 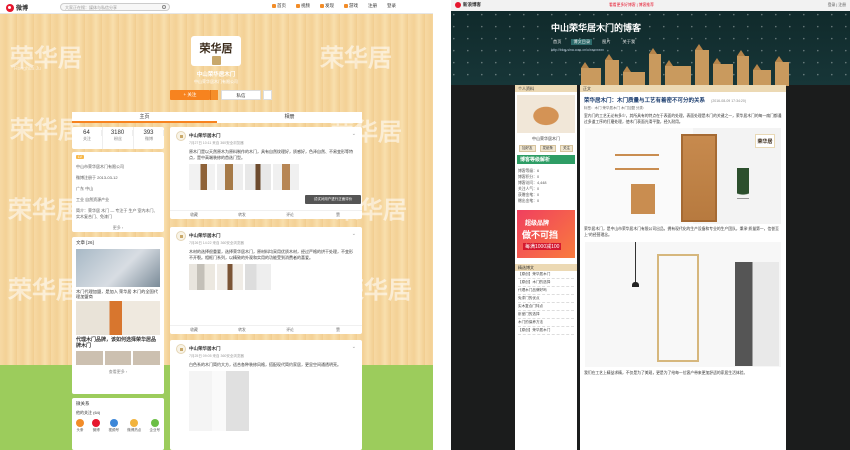 I want to click on promo-link: 看看更多好博客 | 博客推荐, so click(x=631, y=5).